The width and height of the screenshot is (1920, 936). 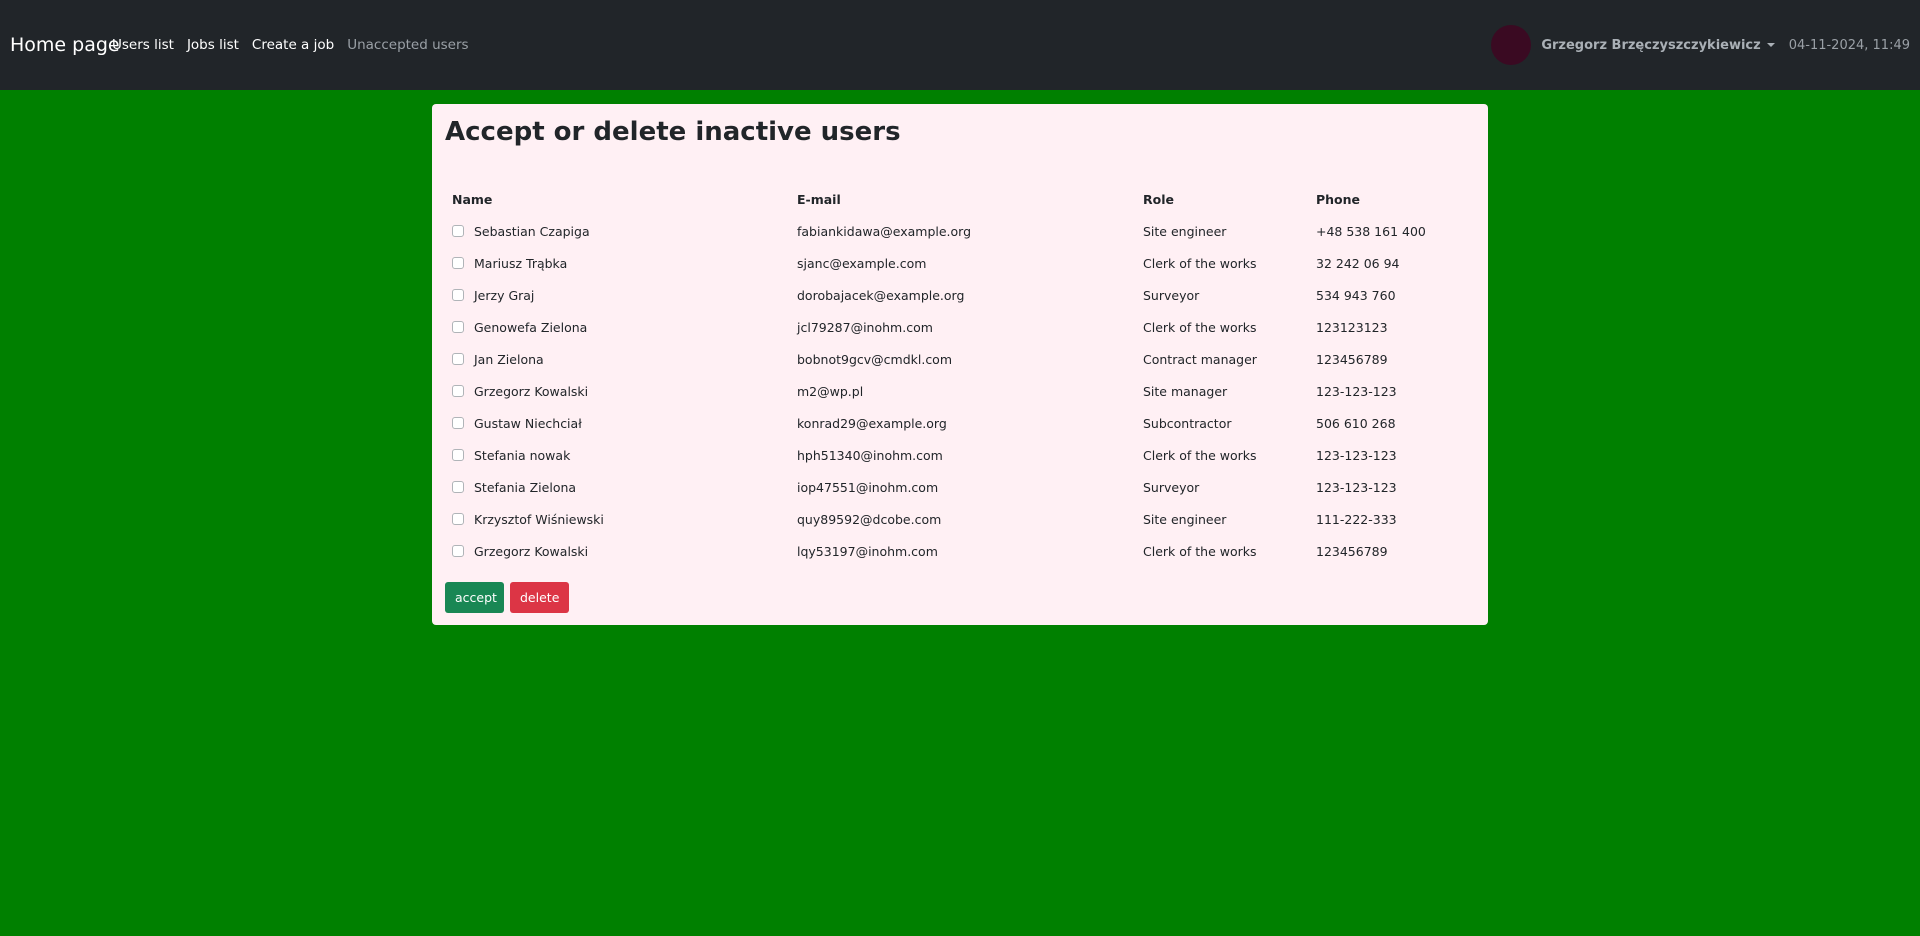 I want to click on cell-name: Stefania Zielona, so click(x=617, y=487).